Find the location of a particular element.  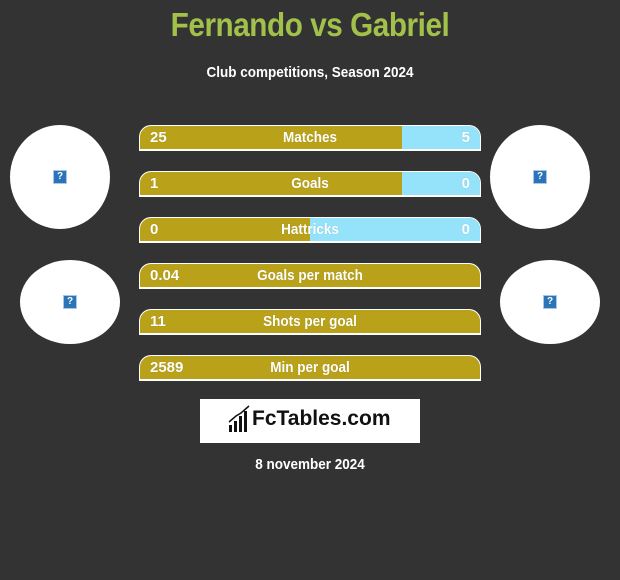

stat-row: Matches 25 5 is located at coordinates (310, 138).